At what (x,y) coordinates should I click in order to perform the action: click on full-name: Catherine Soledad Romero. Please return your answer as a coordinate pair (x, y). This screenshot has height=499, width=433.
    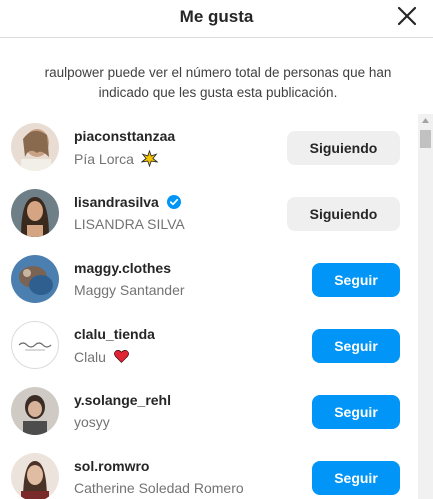
    Looking at the image, I should click on (159, 488).